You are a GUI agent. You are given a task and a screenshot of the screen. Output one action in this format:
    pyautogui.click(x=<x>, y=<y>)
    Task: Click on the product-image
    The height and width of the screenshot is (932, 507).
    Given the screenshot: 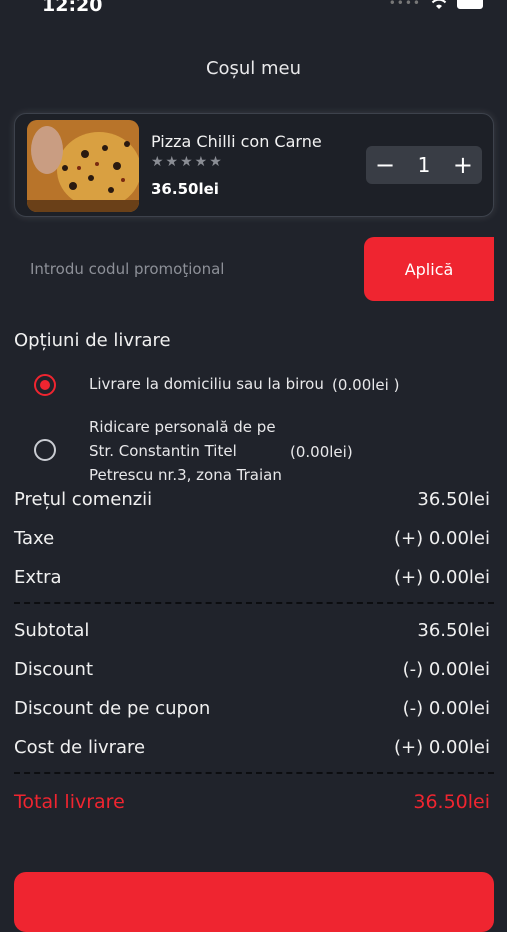 What is the action you would take?
    pyautogui.click(x=83, y=166)
    